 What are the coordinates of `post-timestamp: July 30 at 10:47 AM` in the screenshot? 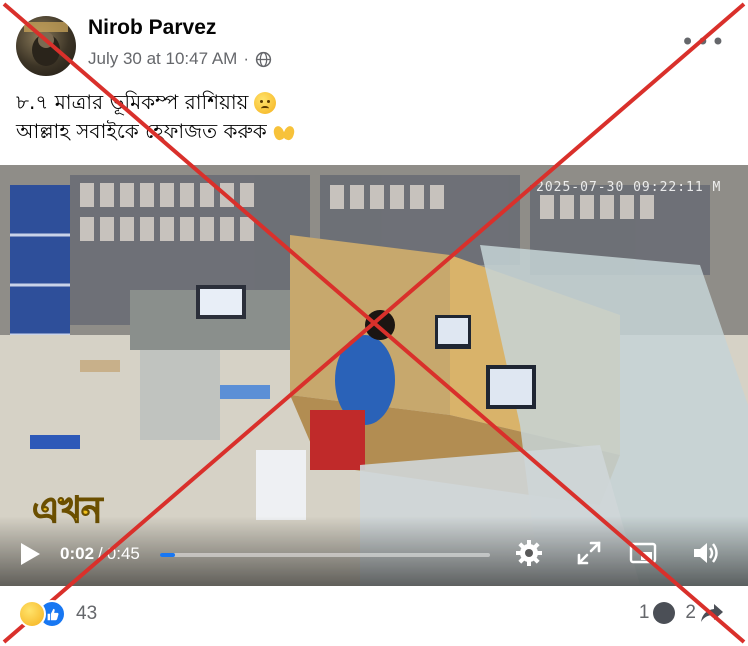 It's located at (162, 59).